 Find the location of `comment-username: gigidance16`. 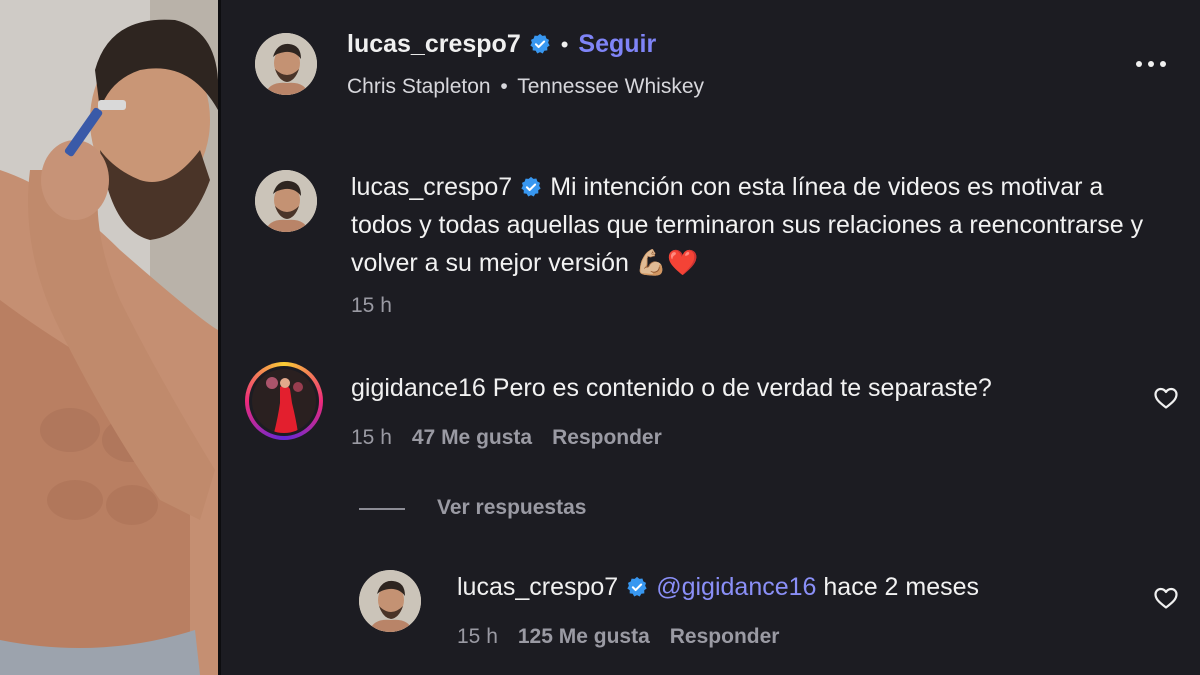

comment-username: gigidance16 is located at coordinates (418, 388).